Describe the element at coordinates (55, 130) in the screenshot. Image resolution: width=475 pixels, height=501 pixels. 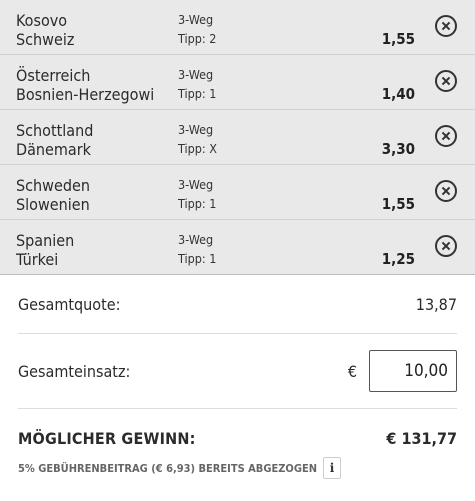
I see `home-team: Schottland` at that location.